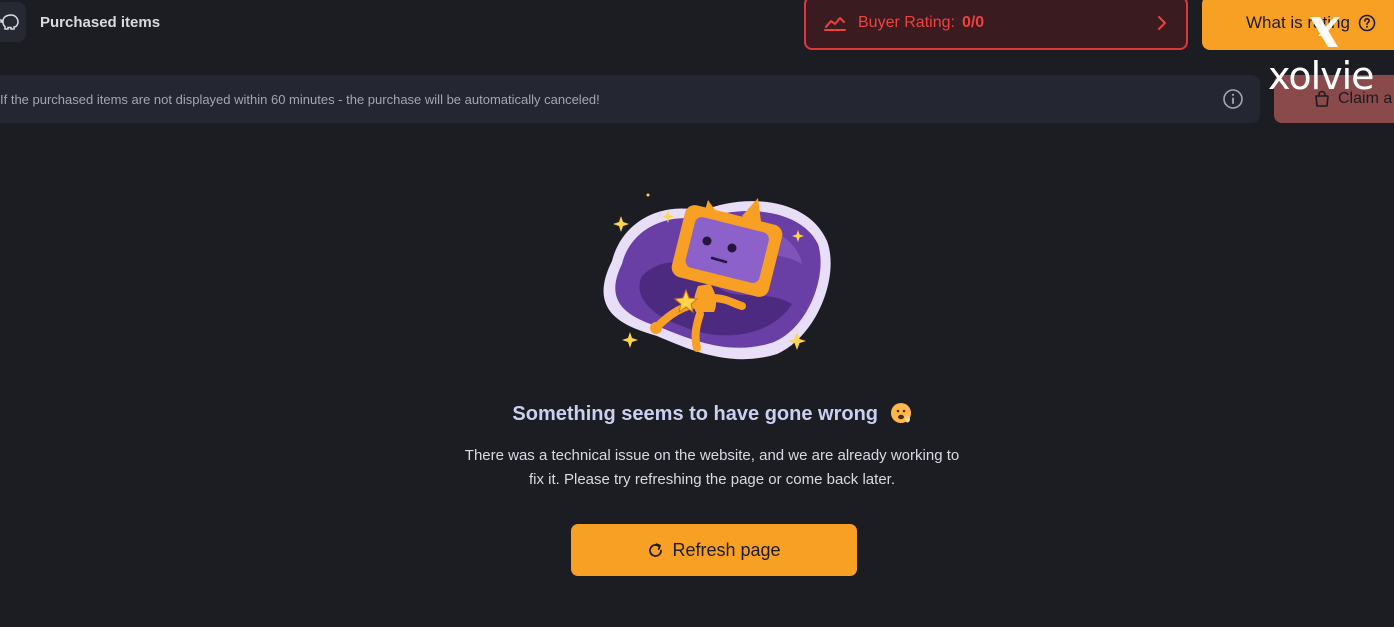 Image resolution: width=1394 pixels, height=627 pixels. What do you see at coordinates (13, 22) in the screenshot?
I see `piggy-bank-icon` at bounding box center [13, 22].